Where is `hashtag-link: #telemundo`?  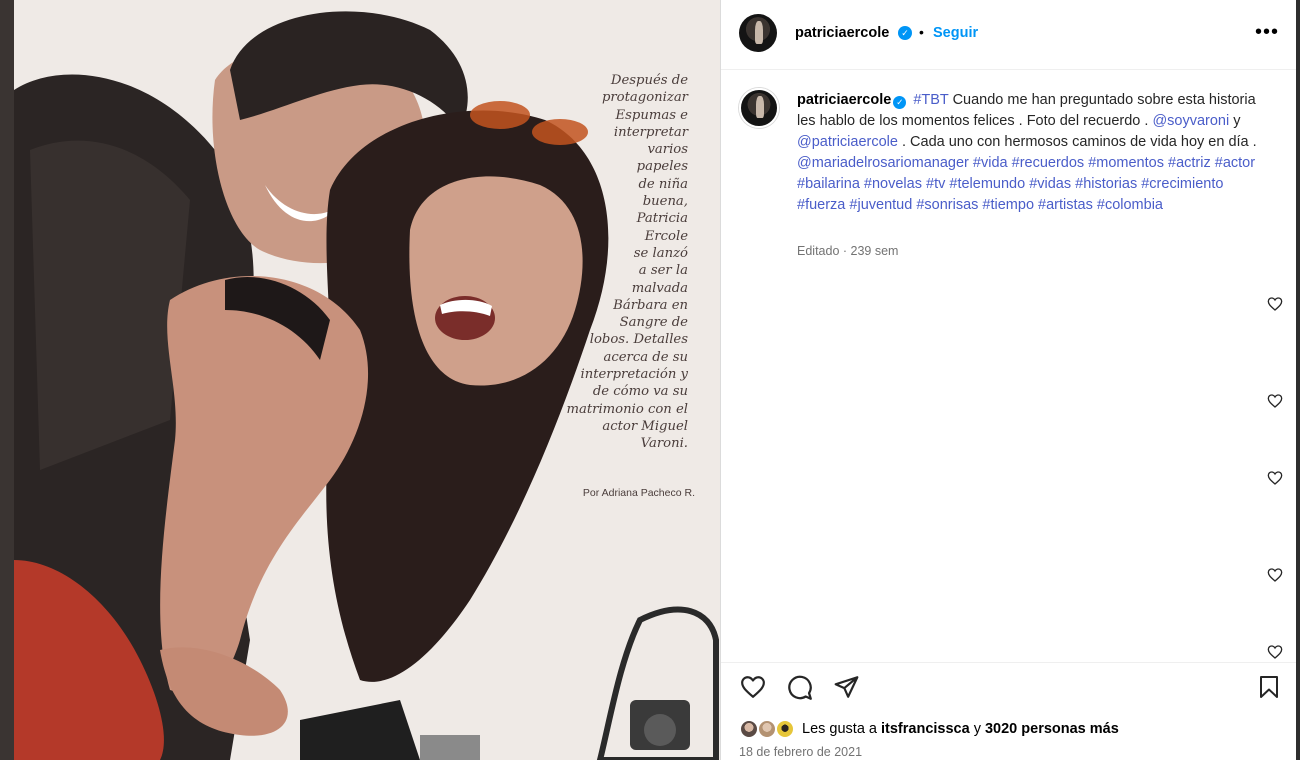 hashtag-link: #telemundo is located at coordinates (987, 184).